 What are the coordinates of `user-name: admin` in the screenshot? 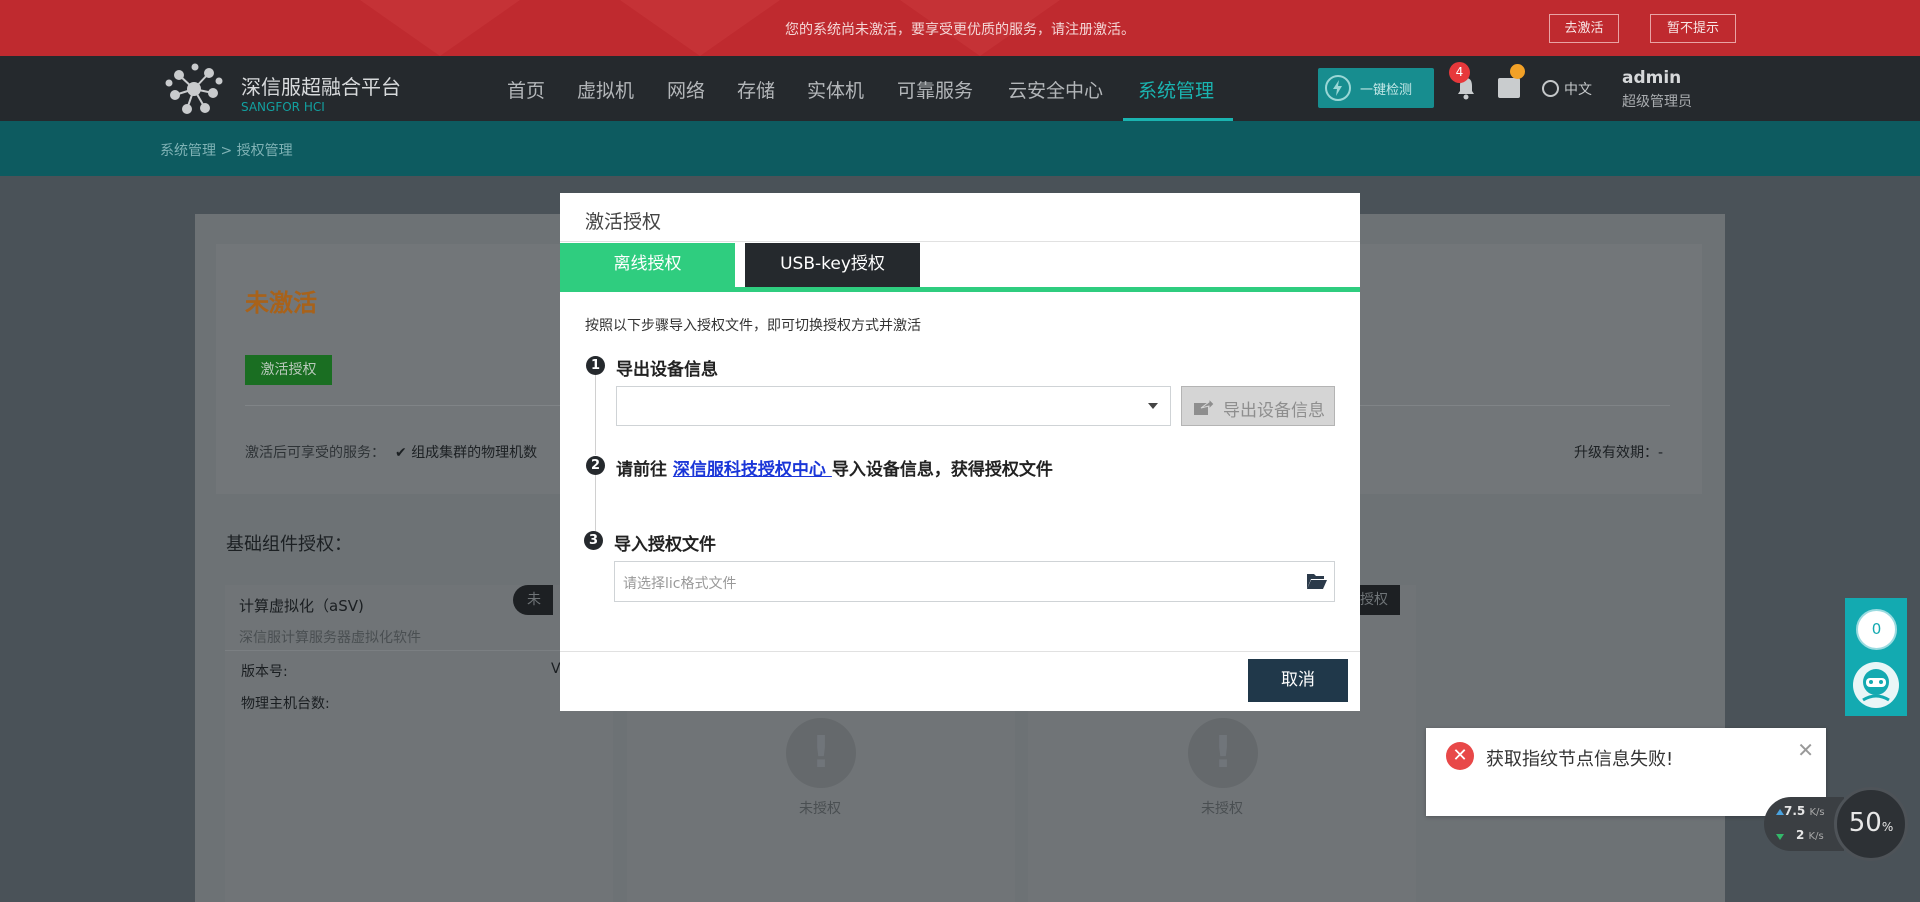 It's located at (1651, 78).